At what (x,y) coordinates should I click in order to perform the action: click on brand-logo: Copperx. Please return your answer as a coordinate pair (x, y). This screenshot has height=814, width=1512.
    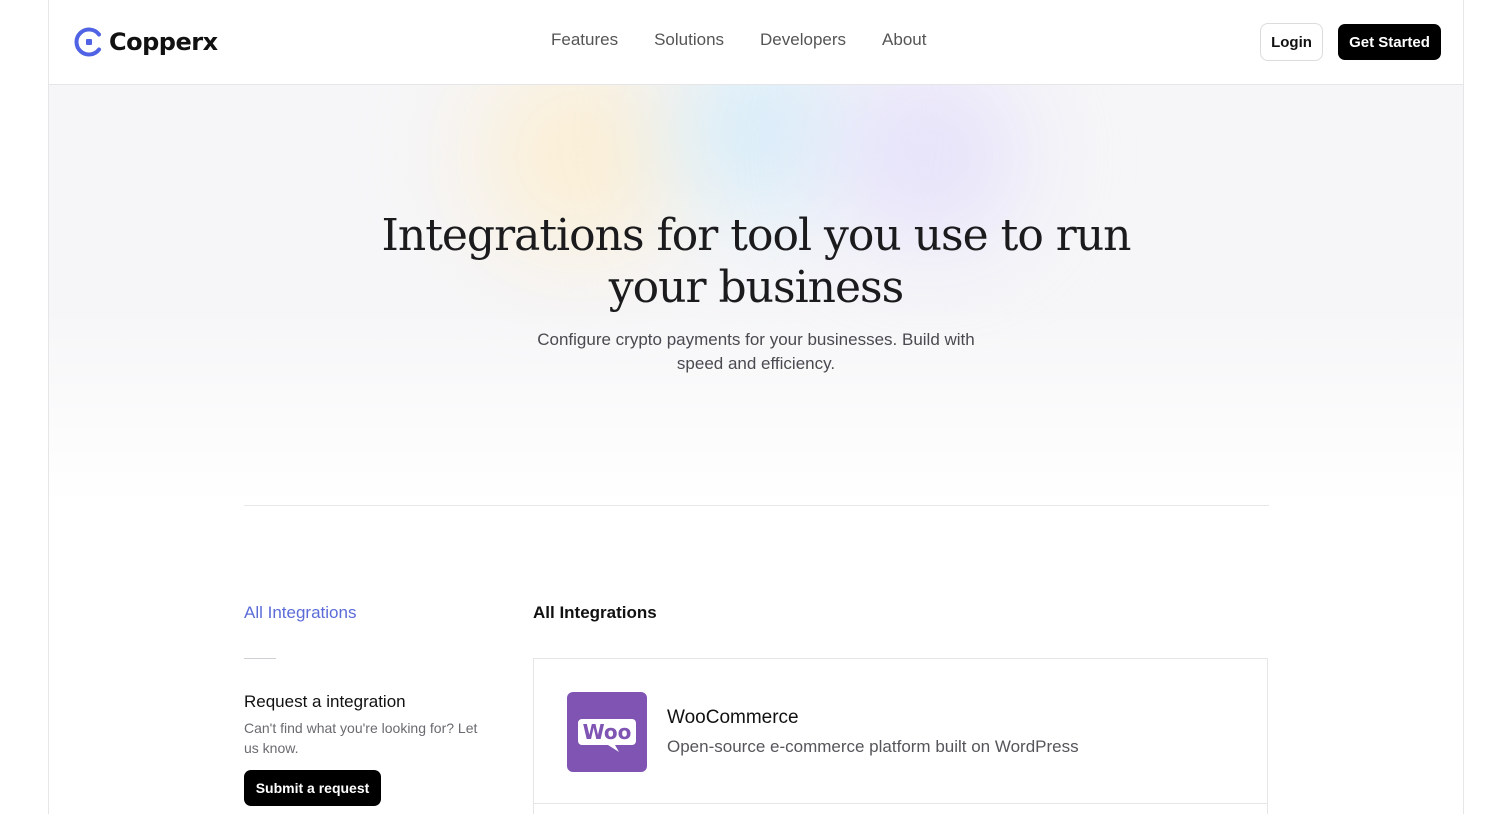
    Looking at the image, I should click on (145, 42).